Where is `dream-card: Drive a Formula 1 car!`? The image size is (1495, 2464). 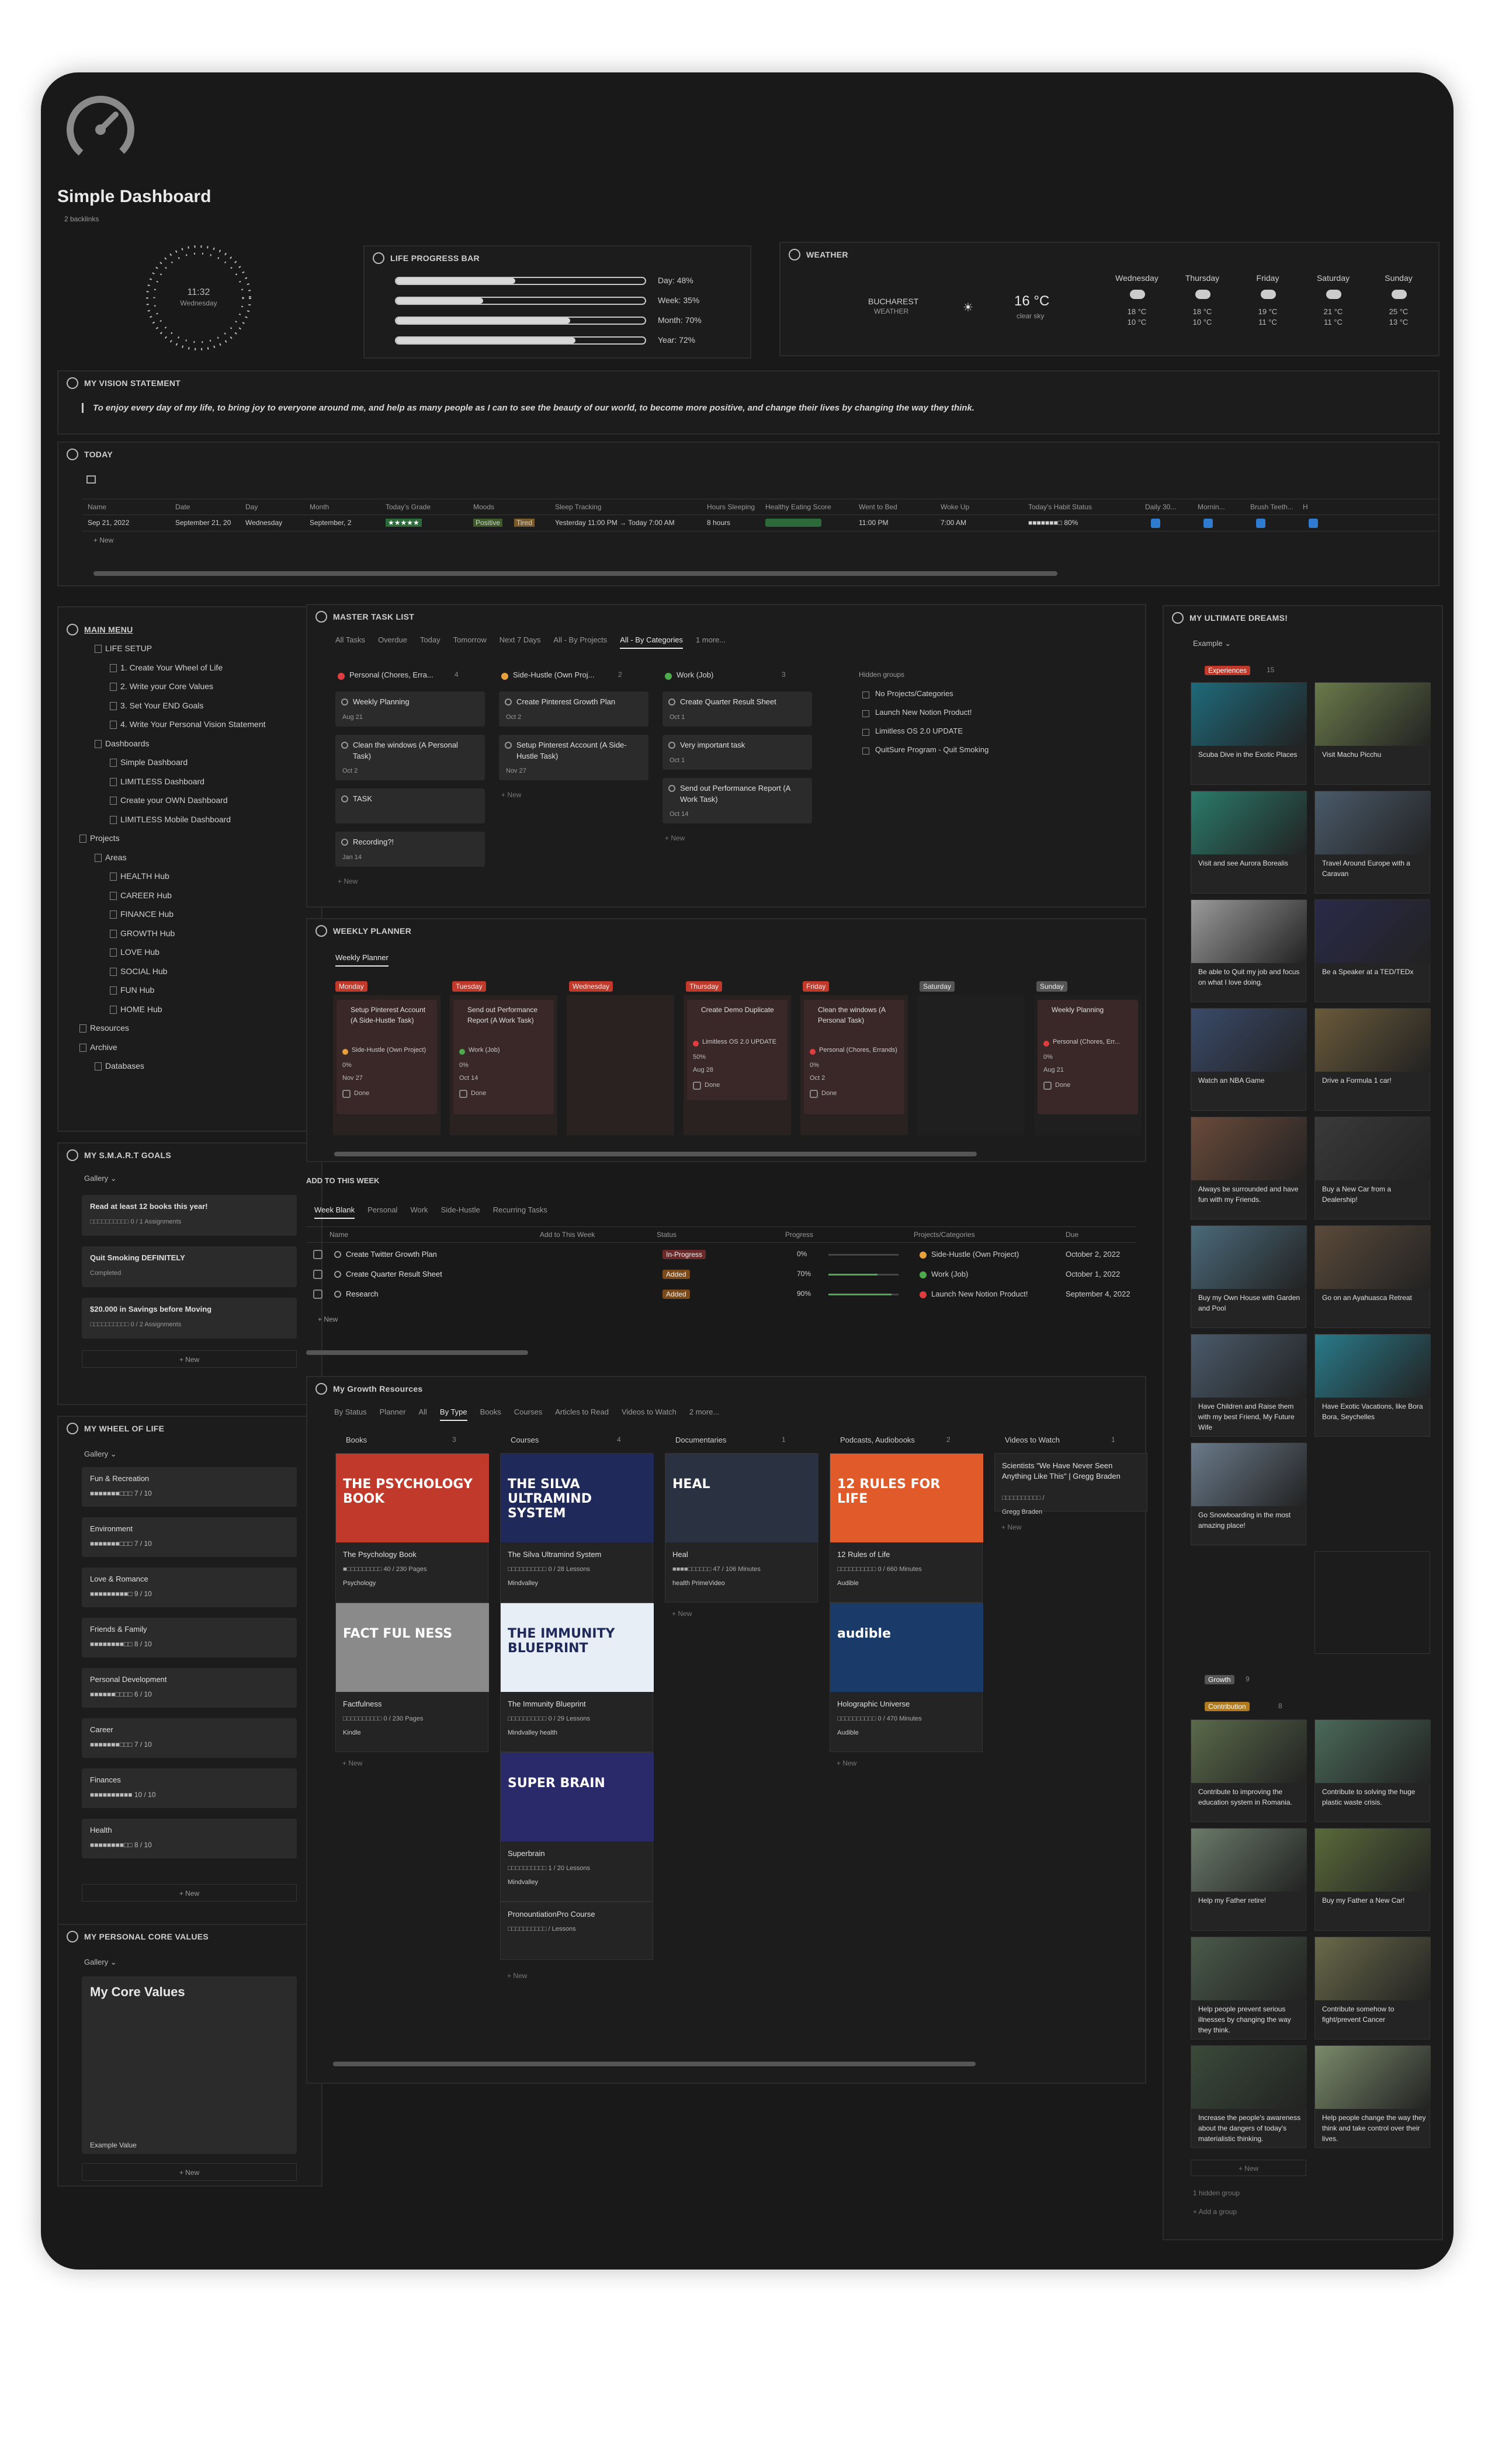
dream-card: Drive a Formula 1 car! is located at coordinates (1373, 1059).